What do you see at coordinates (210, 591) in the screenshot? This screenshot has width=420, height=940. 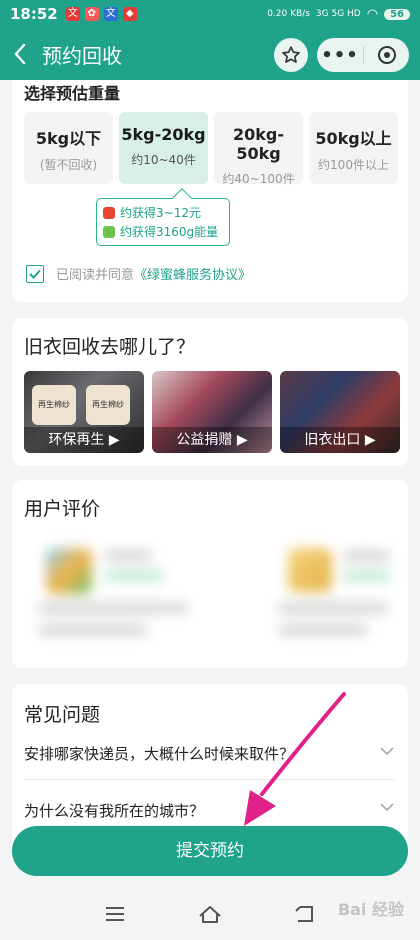 I see `blurred-reviews` at bounding box center [210, 591].